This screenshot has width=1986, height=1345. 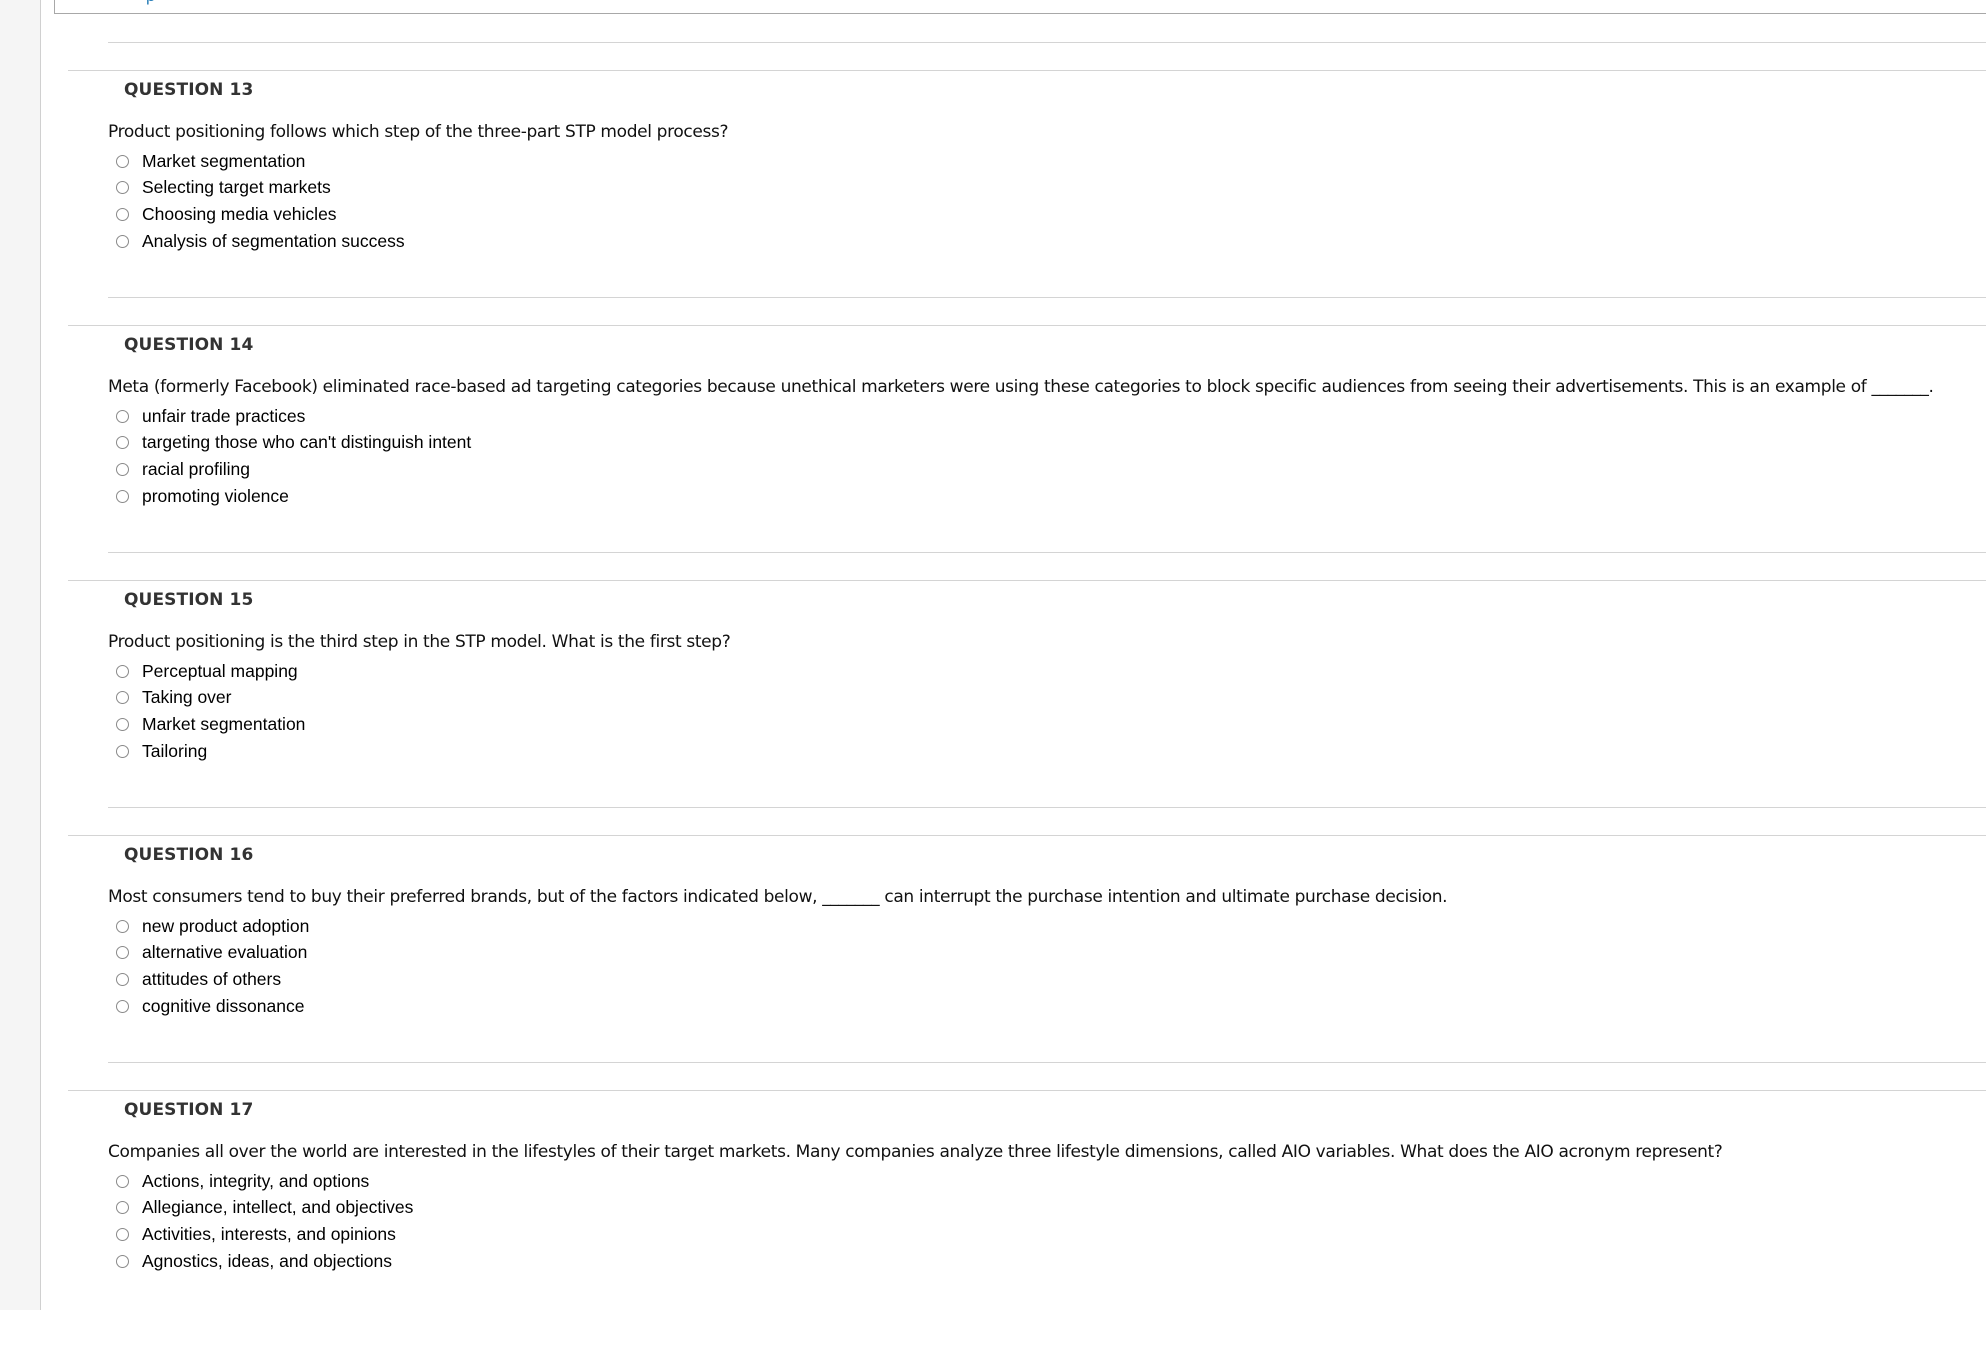 I want to click on answer-option: racial profiling, so click(x=293, y=469).